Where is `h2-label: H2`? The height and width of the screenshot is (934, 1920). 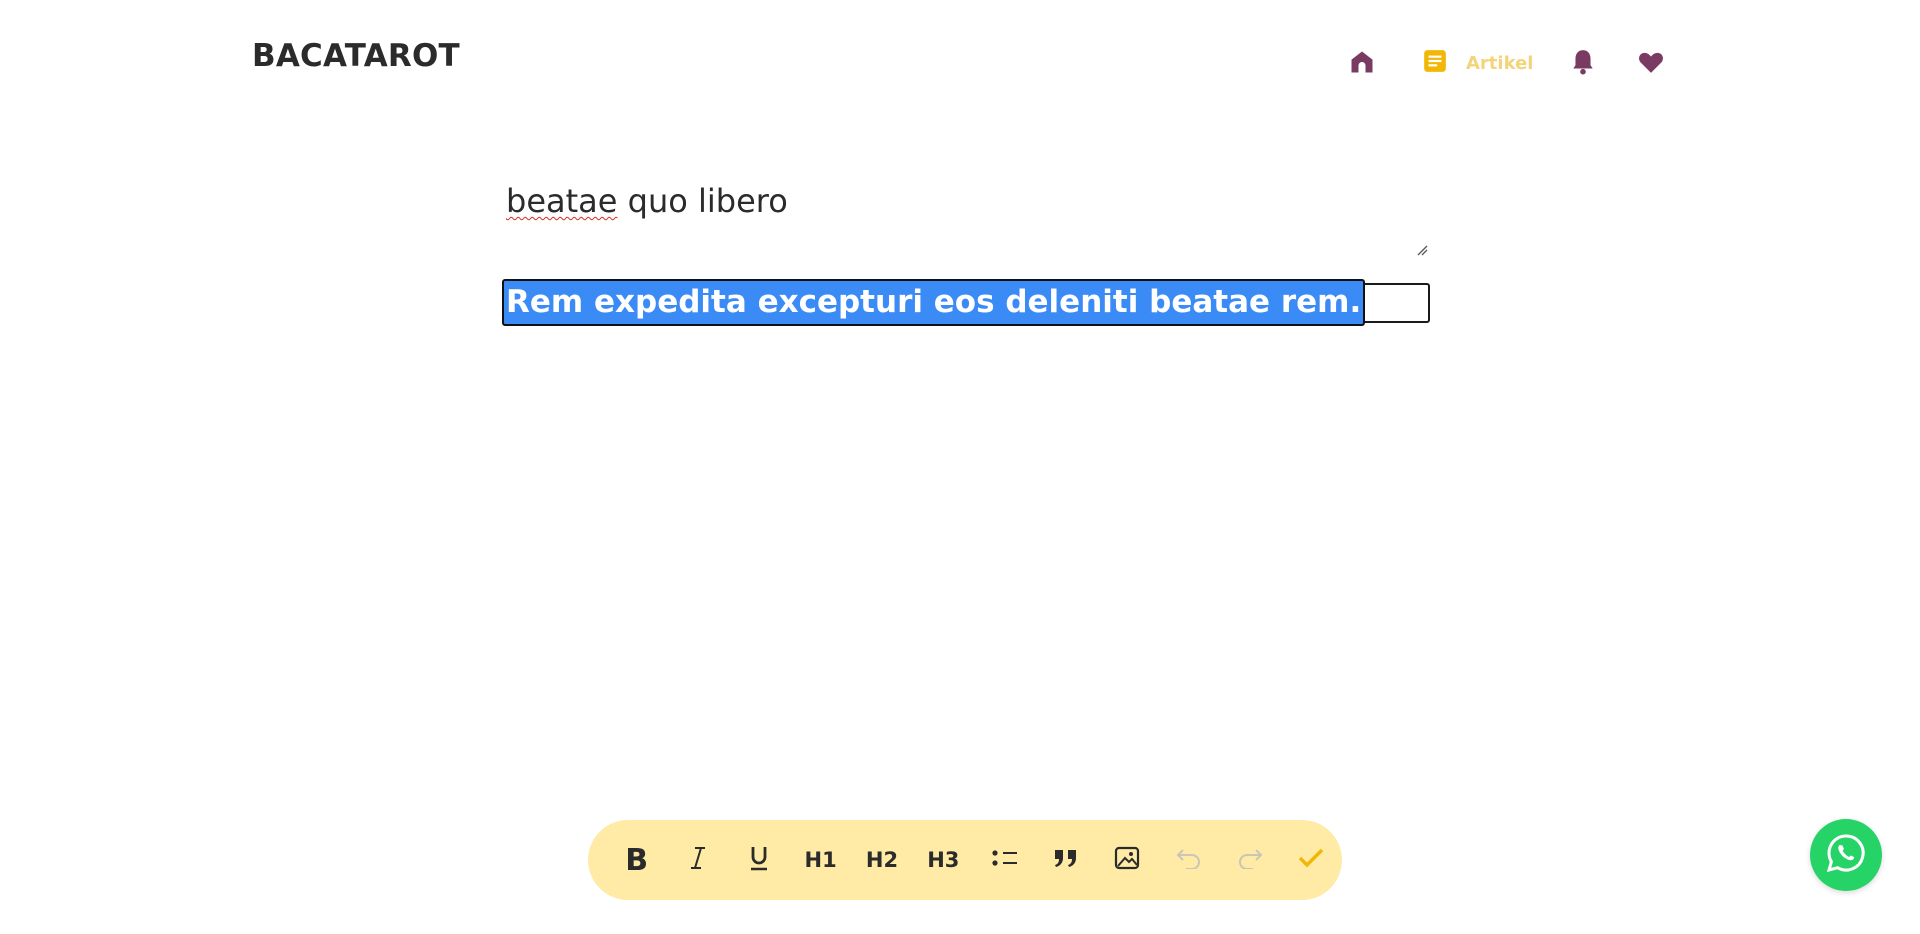 h2-label: H2 is located at coordinates (882, 860).